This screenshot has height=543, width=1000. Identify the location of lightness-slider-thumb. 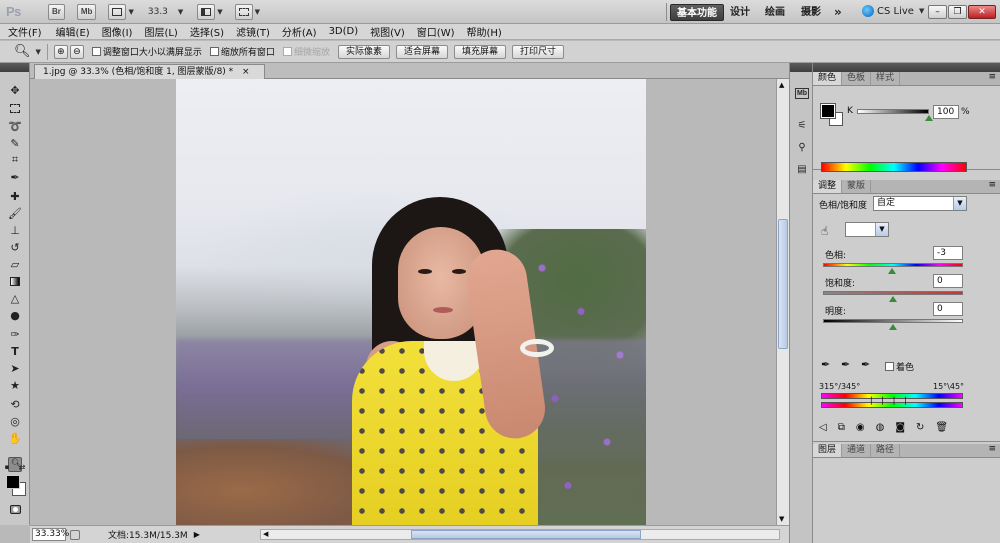
(893, 327).